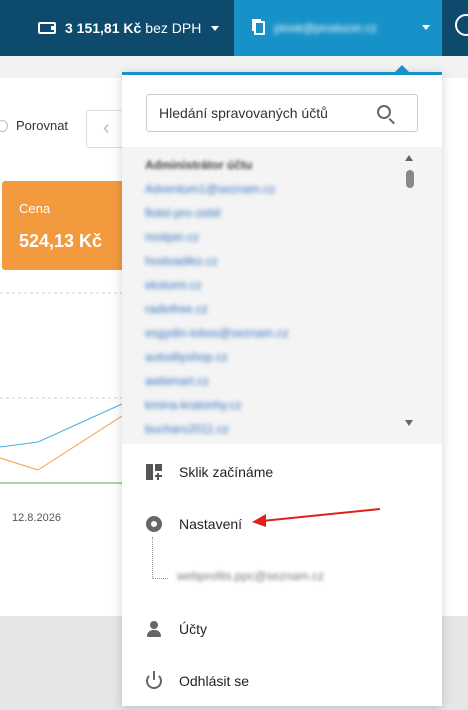  Describe the element at coordinates (275, 237) in the screenshot. I see `account-list-item: motipin.cz` at that location.